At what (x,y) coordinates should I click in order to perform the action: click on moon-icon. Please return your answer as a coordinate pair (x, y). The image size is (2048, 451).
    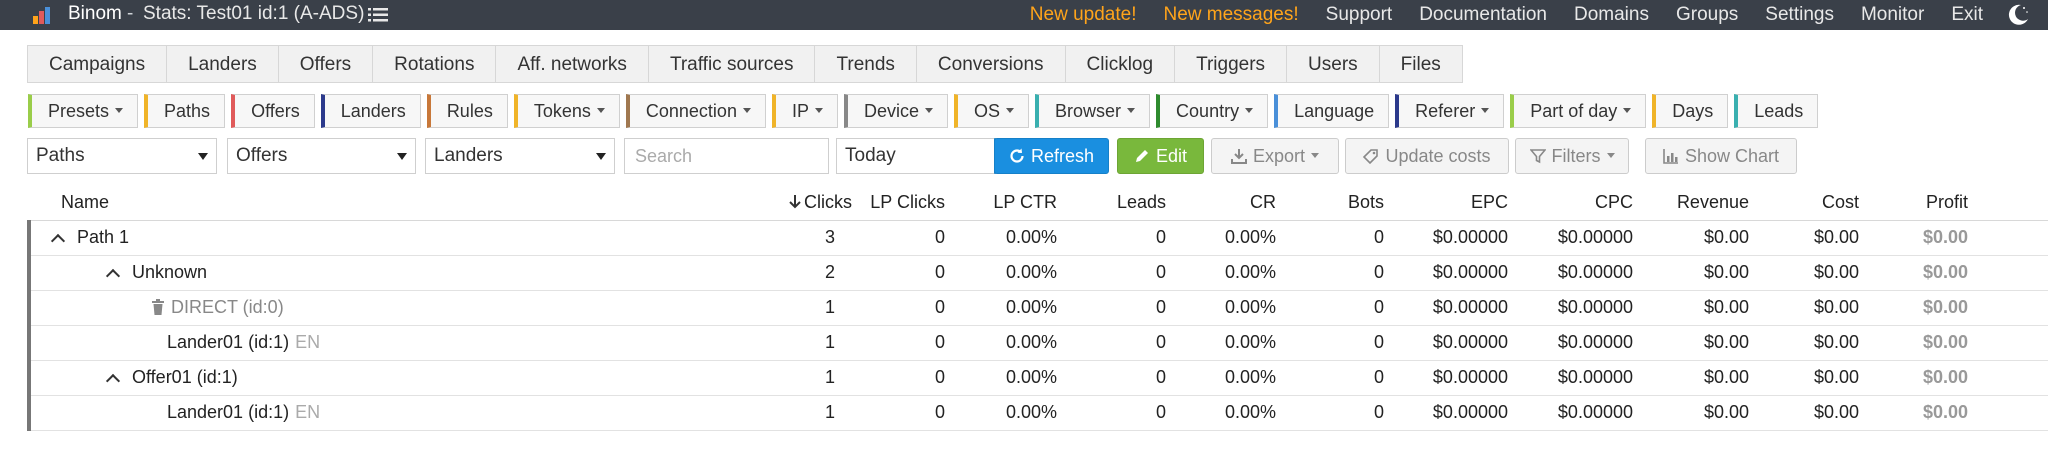
    Looking at the image, I should click on (2018, 15).